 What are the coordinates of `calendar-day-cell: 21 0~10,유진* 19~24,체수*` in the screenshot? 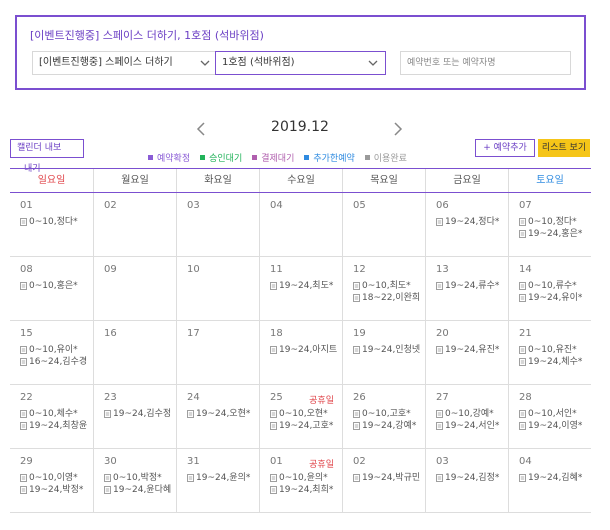 It's located at (549, 352).